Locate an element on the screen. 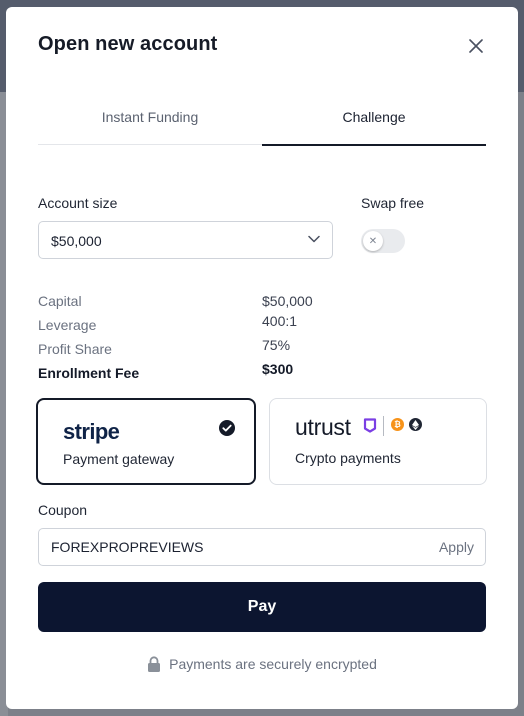 This screenshot has width=524, height=716. coupon-field: Apply is located at coordinates (262, 547).